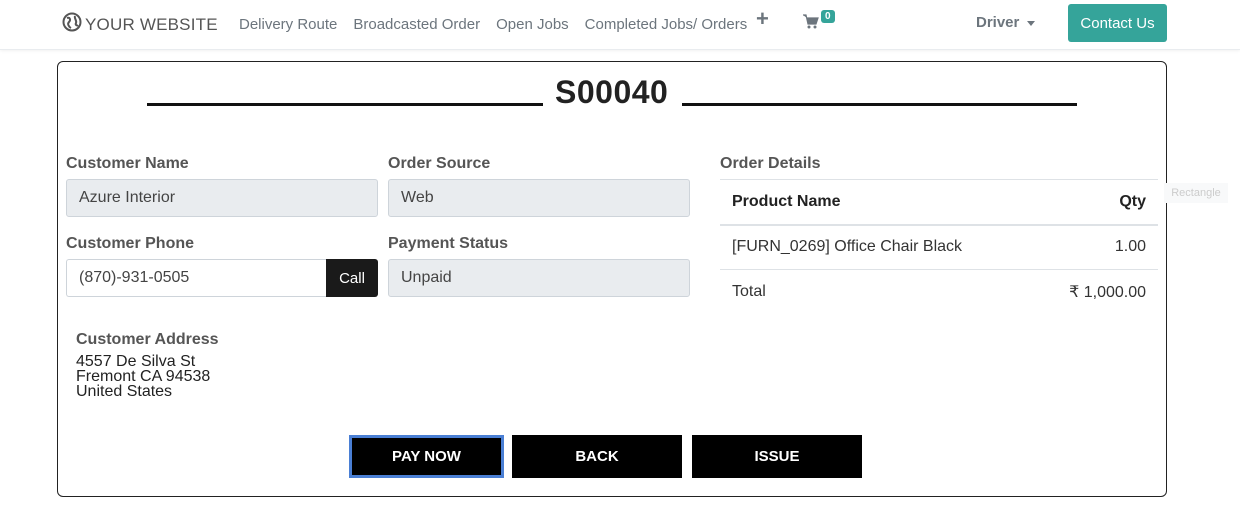  Describe the element at coordinates (532, 24) in the screenshot. I see `nav-open-jobs: Open Jobs` at that location.